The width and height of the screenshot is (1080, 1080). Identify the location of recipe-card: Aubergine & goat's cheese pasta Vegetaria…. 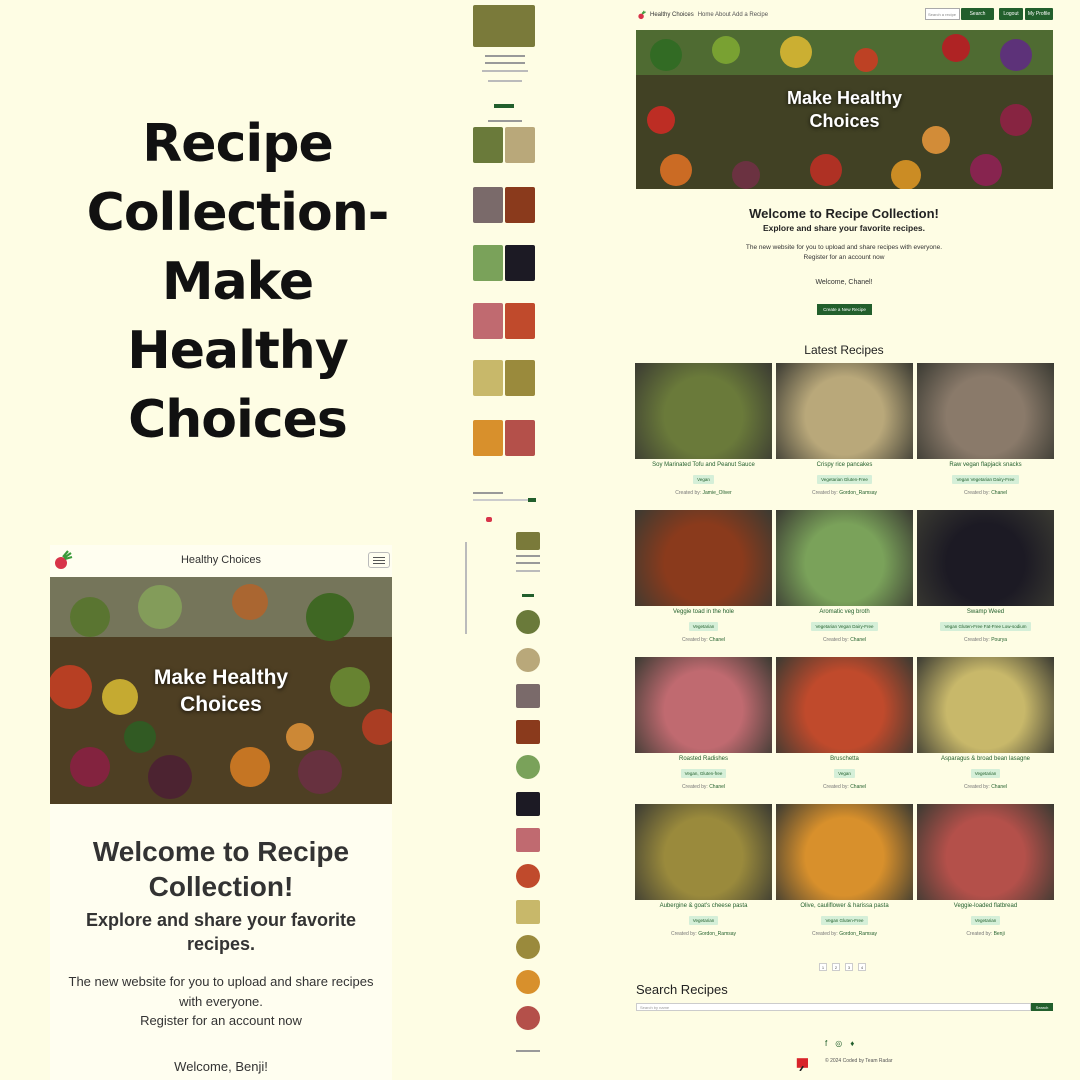
(703, 874).